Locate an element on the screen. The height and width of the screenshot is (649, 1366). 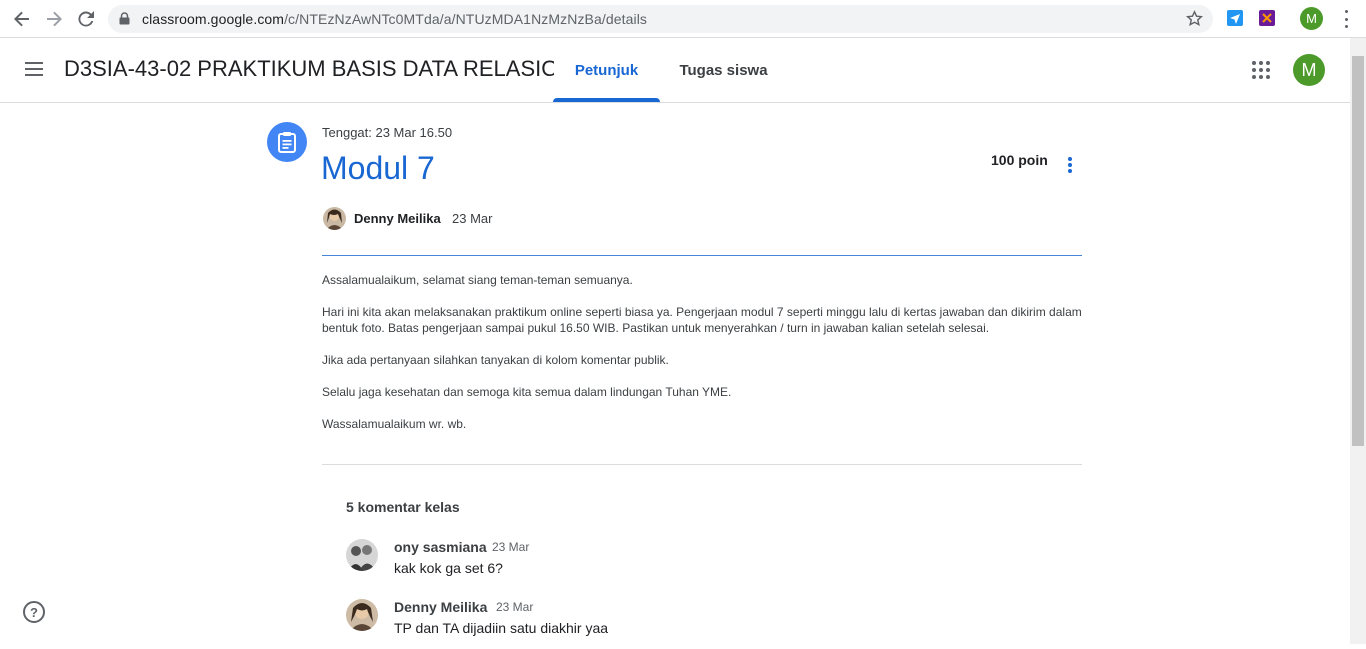
google-apps-icon is located at coordinates (1261, 70).